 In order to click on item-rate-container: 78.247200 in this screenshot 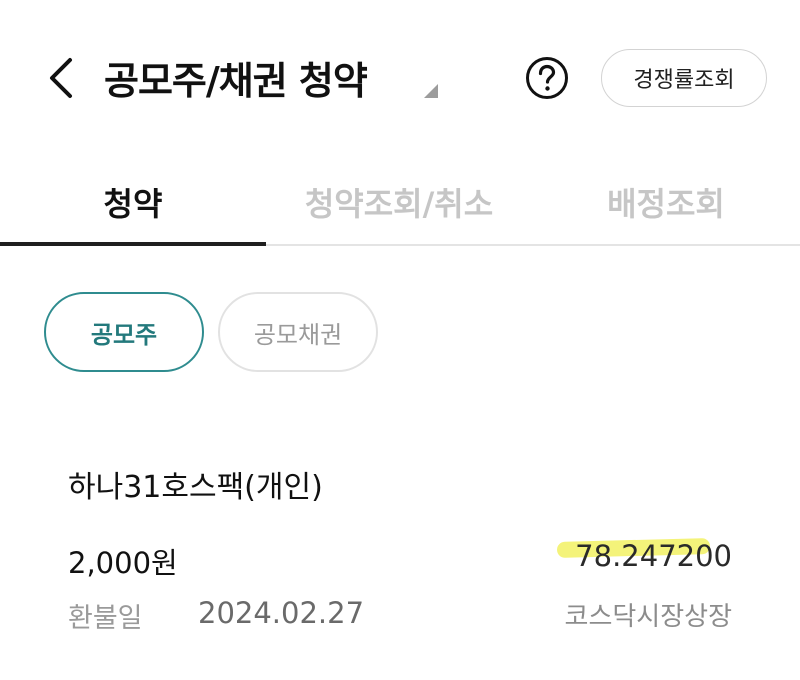, I will do `click(644, 556)`.